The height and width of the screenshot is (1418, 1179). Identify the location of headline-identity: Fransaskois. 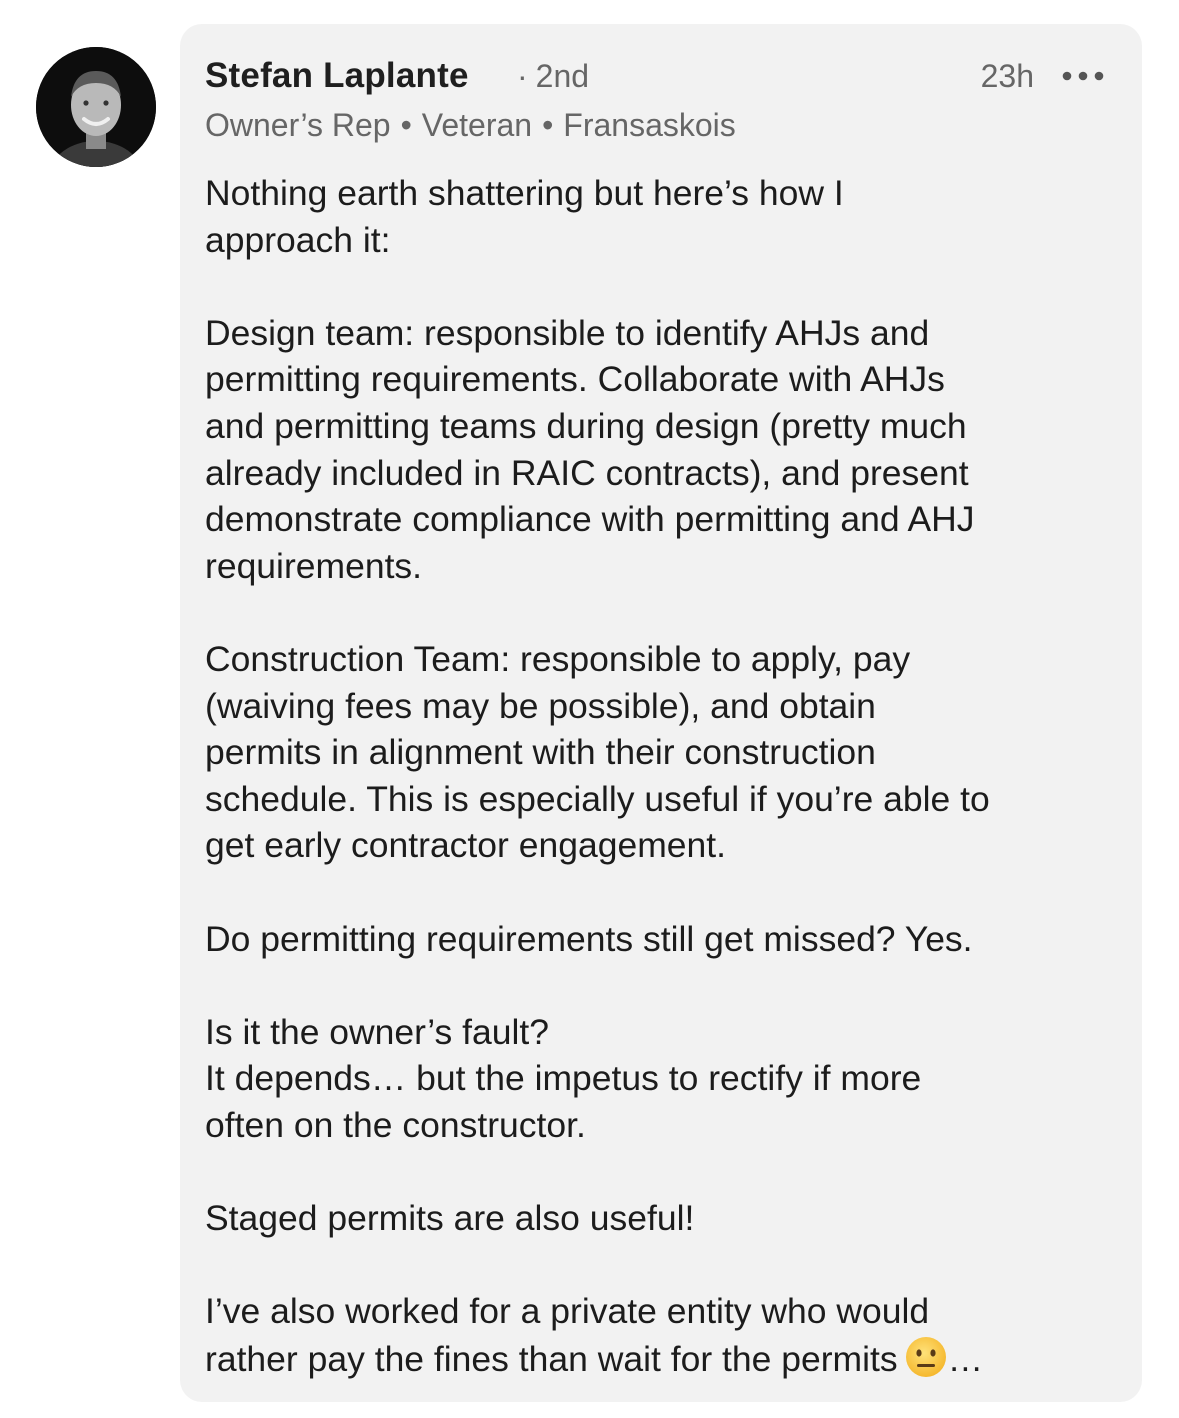
(649, 125).